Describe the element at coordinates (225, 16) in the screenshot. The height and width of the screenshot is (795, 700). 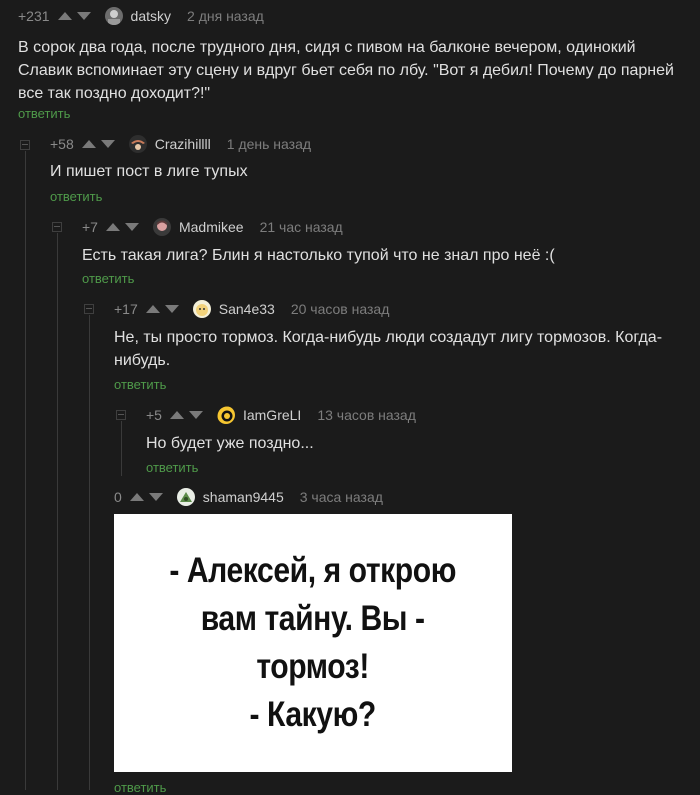
I see `comment-time: 2 дня назад` at that location.